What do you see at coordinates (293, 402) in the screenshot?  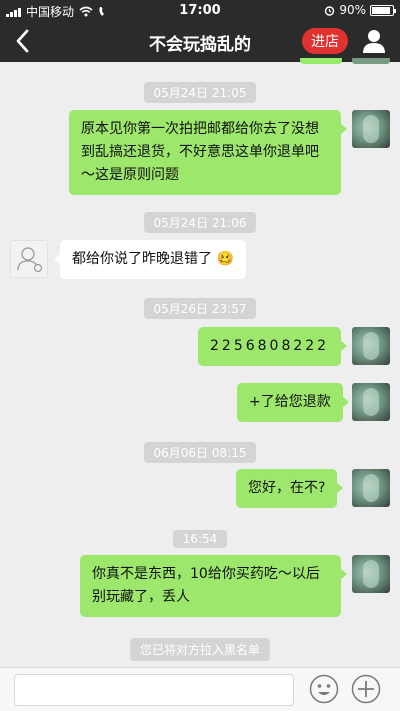 I see `my-message-bubble: +了给您退款` at bounding box center [293, 402].